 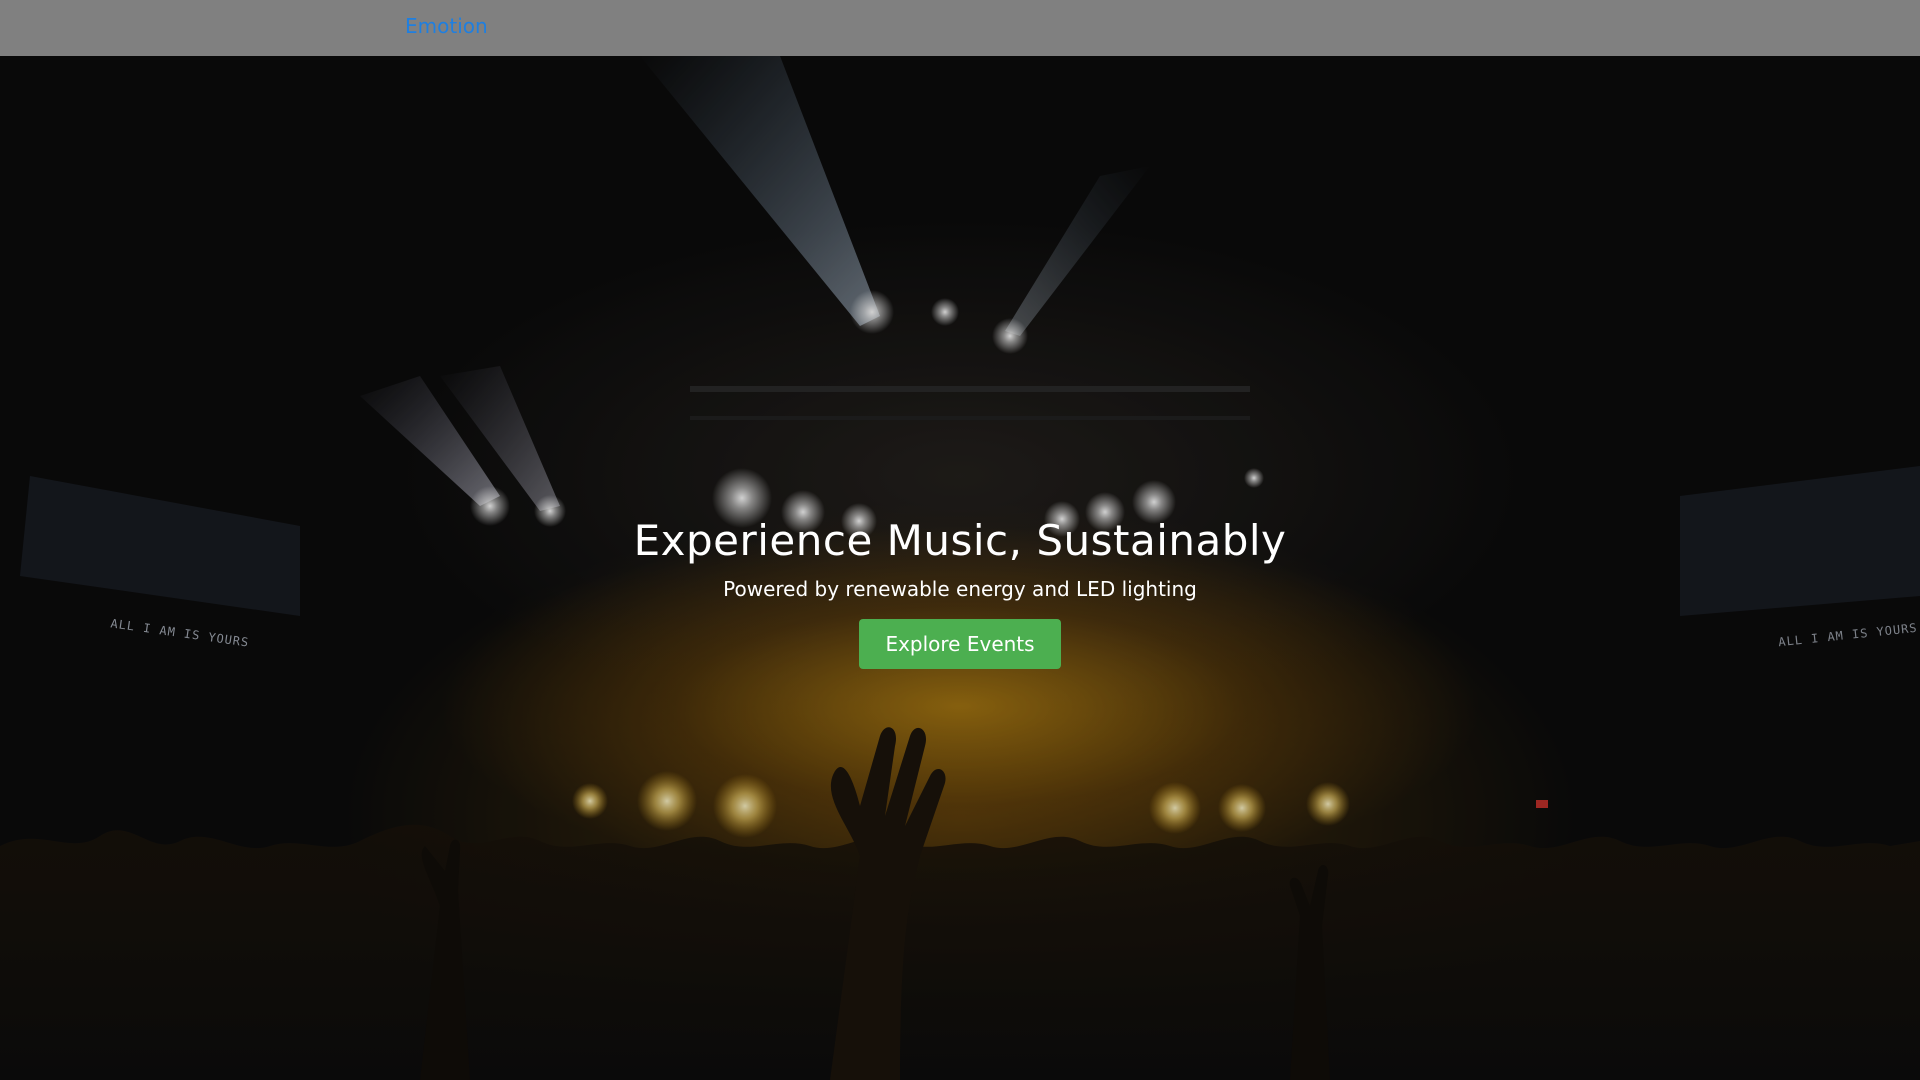 What do you see at coordinates (960, 28) in the screenshot?
I see `top-navbar: Emotion` at bounding box center [960, 28].